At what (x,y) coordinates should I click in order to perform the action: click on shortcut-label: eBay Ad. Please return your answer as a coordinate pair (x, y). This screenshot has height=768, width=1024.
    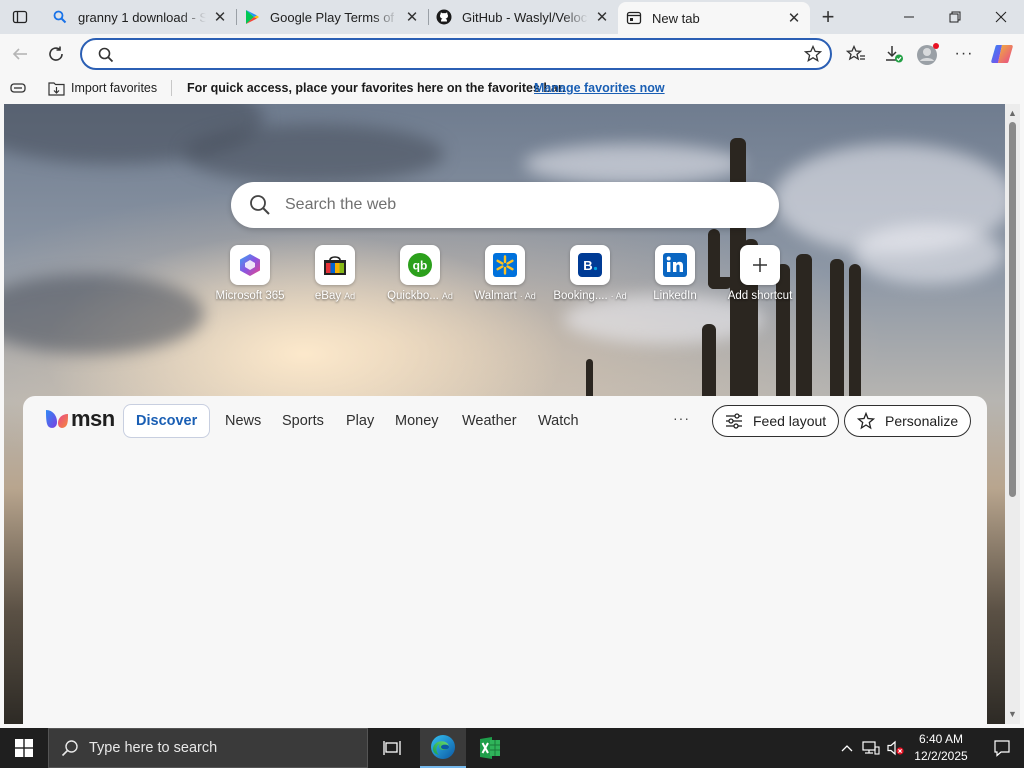
    Looking at the image, I should click on (335, 296).